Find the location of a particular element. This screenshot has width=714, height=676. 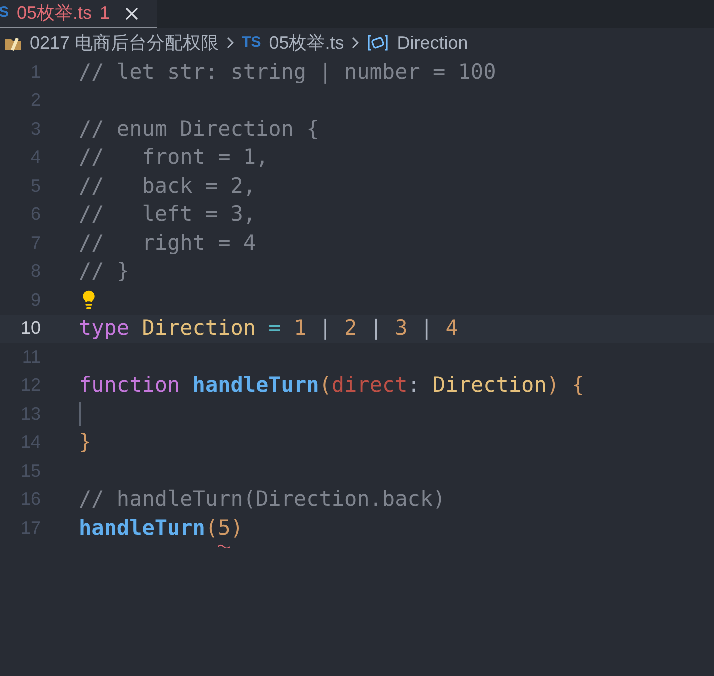

breadcrumb-item: Direction is located at coordinates (432, 43).